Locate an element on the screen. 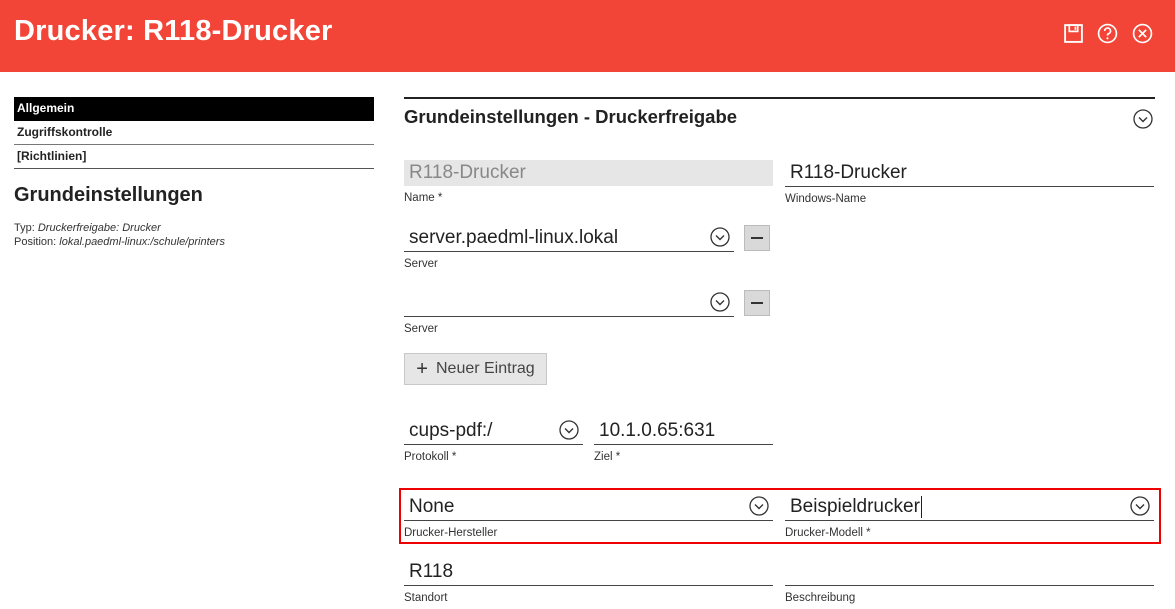  standort-field: R118 Standort is located at coordinates (588, 581).